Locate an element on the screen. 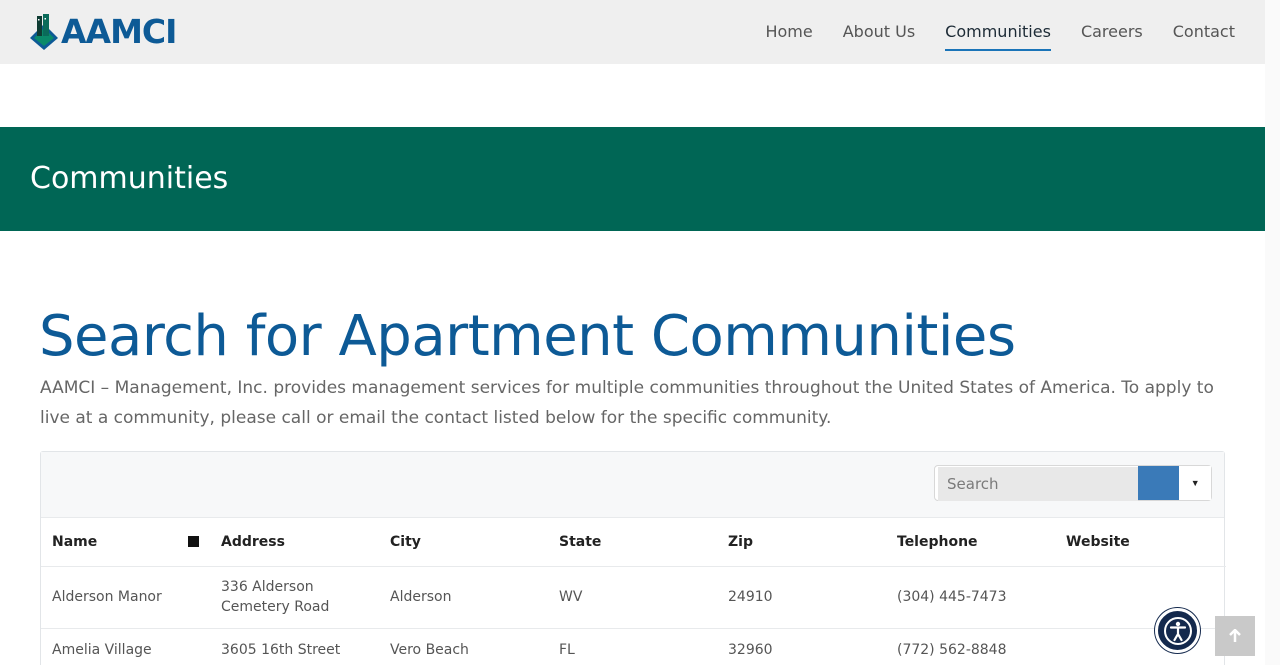 This screenshot has height=665, width=1280. search-group: ▼ is located at coordinates (1073, 483).